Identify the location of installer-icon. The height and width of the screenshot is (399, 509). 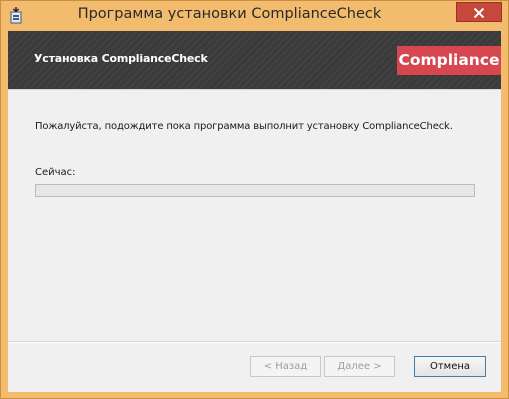
(17, 15).